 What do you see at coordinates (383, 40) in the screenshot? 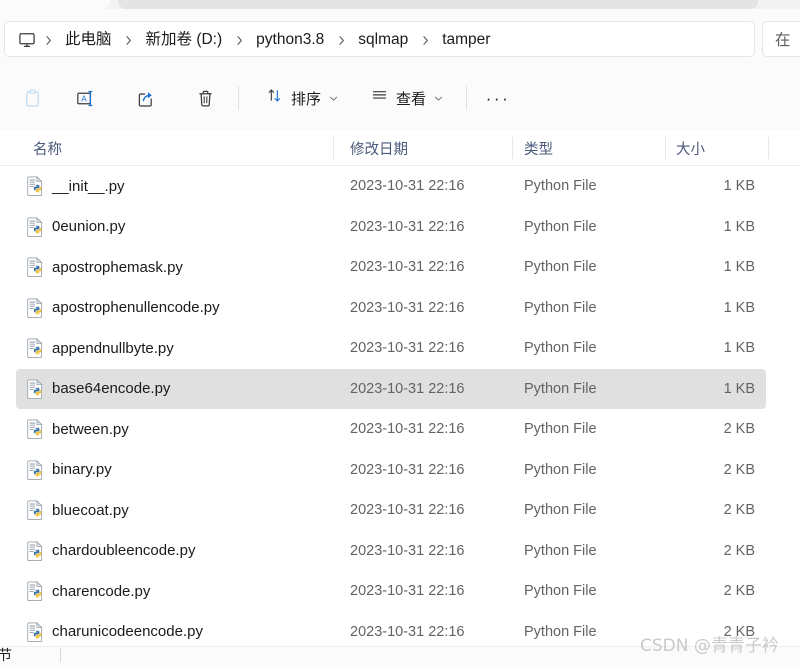
I see `breadcrumb-item-3: sqlmap` at bounding box center [383, 40].